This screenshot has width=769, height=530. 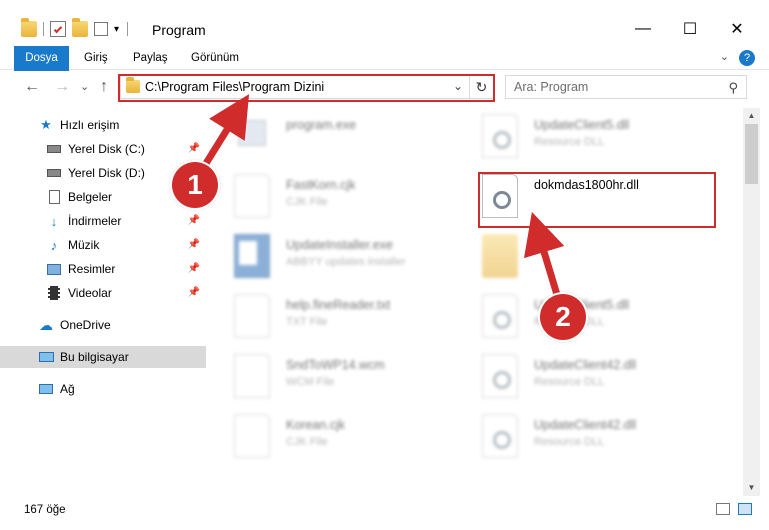 What do you see at coordinates (563, 317) in the screenshot?
I see `callout-badge-2: 2` at bounding box center [563, 317].